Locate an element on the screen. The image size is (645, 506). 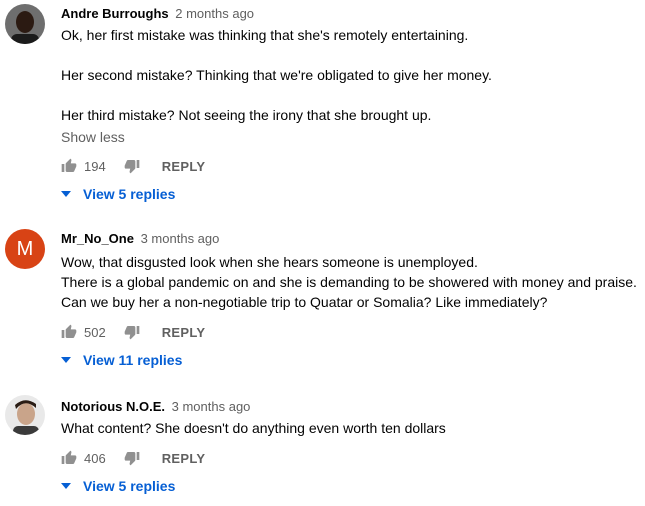
comment-time: 2 months ago is located at coordinates (214, 13).